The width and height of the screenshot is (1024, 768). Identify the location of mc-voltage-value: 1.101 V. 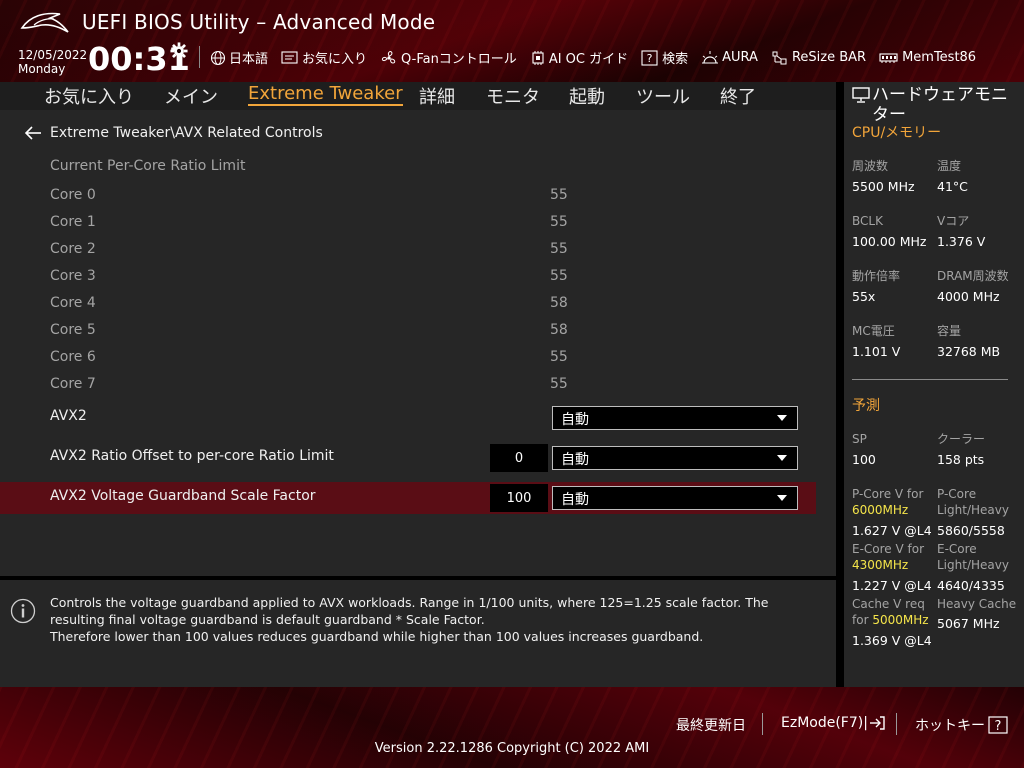
(876, 351).